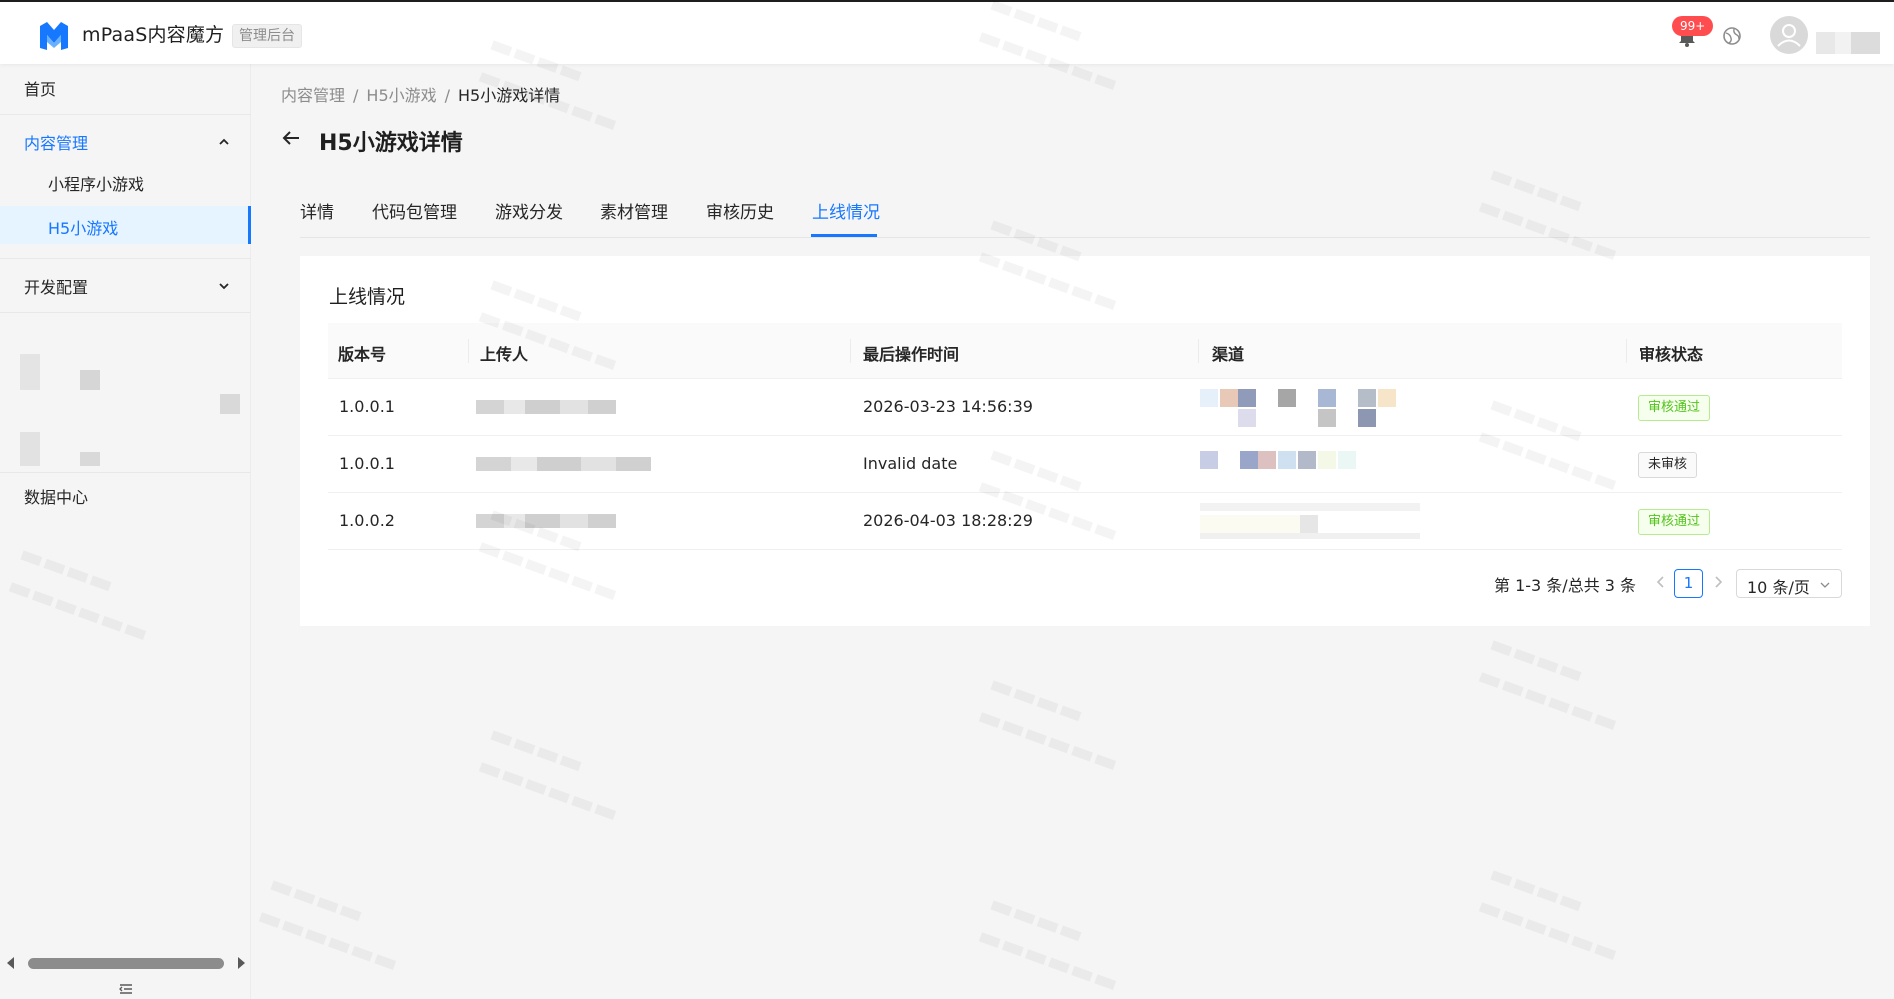 The width and height of the screenshot is (1894, 999). Describe the element at coordinates (56, 497) in the screenshot. I see `sidebar-item-label: 数据中心` at that location.